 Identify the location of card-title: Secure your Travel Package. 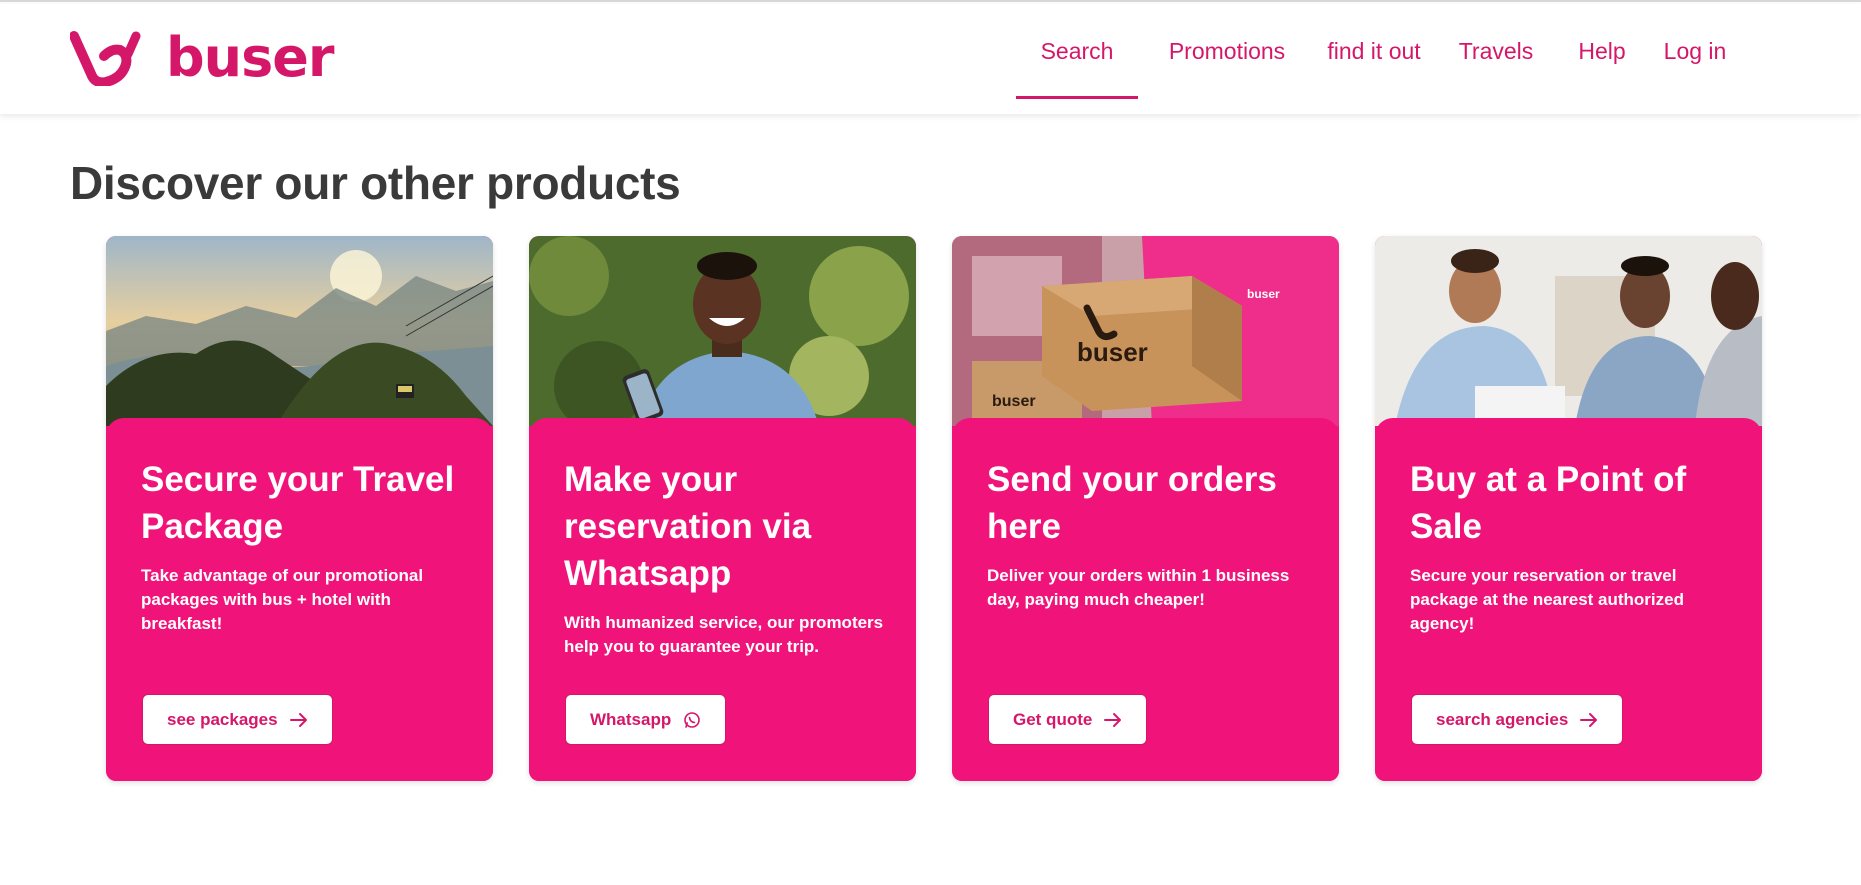
(298, 503).